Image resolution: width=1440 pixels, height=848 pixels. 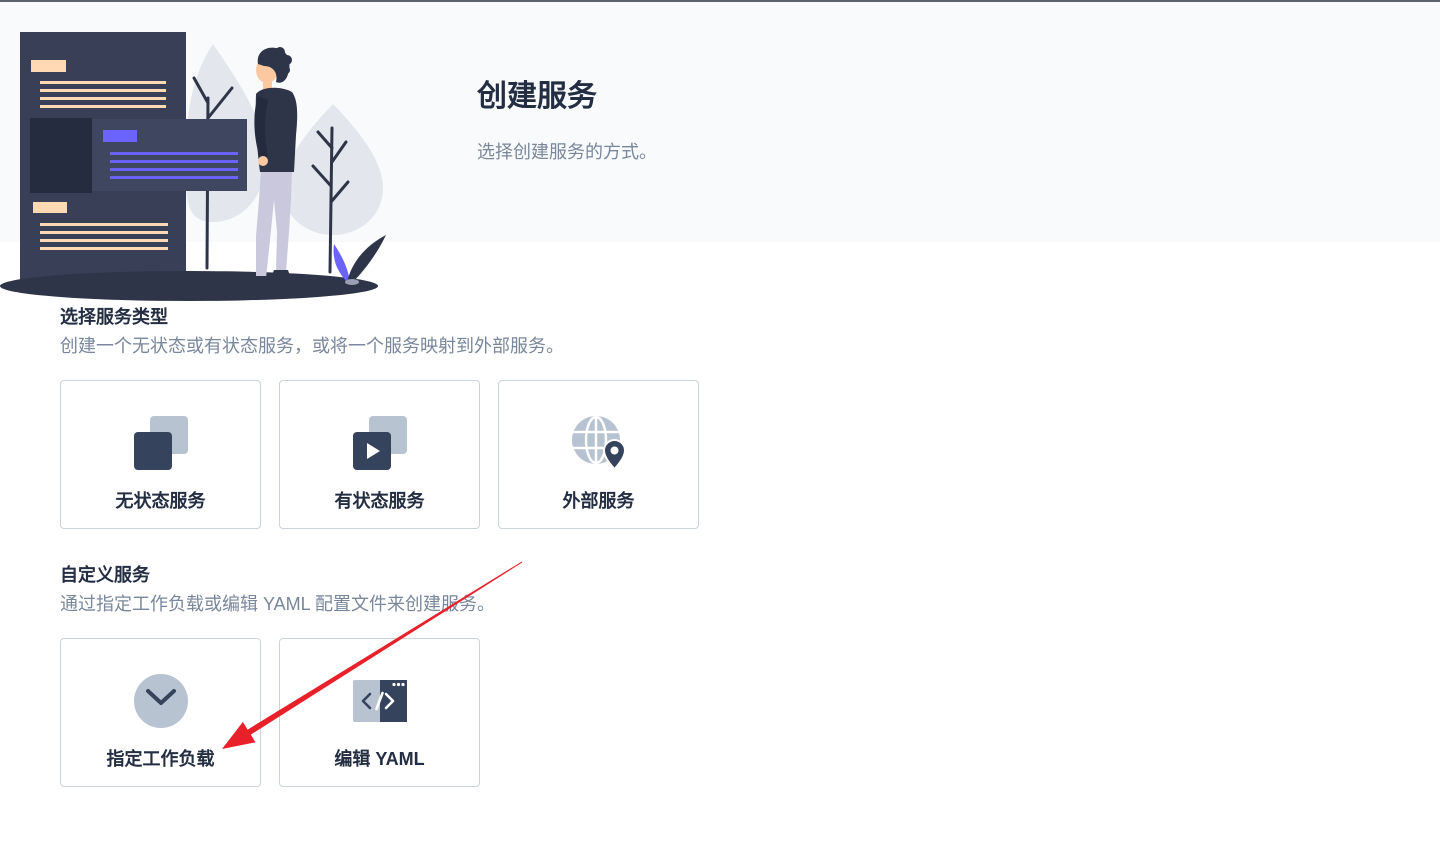 I want to click on service-type-options: 无状态服务 有状态服务 外部服务, so click(x=379, y=454).